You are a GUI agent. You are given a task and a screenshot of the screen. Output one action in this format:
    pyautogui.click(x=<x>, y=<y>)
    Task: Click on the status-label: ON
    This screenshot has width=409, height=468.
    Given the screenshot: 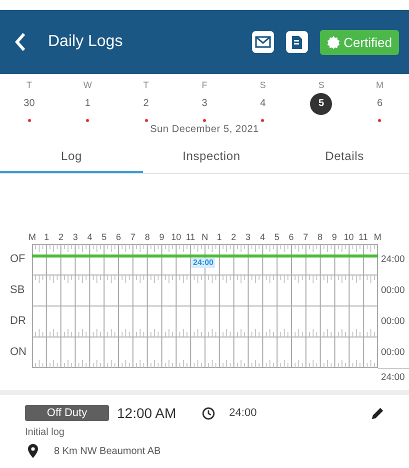 What is the action you would take?
    pyautogui.click(x=18, y=352)
    